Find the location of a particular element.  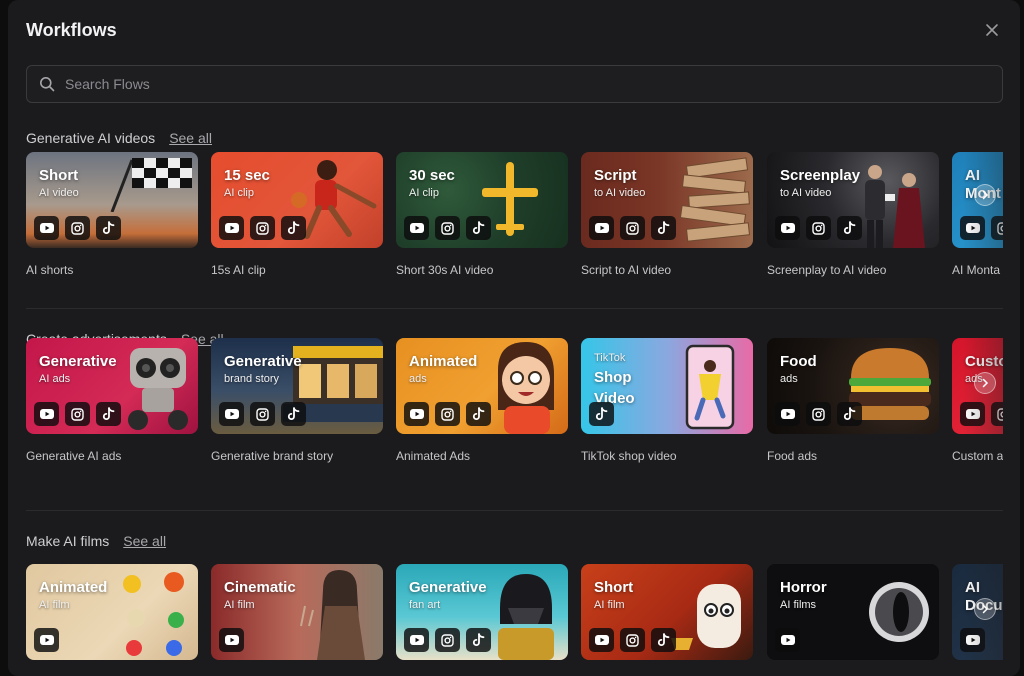

card-generative-ai-ads: Generative AI ads Generative AI ads is located at coordinates (112, 400).